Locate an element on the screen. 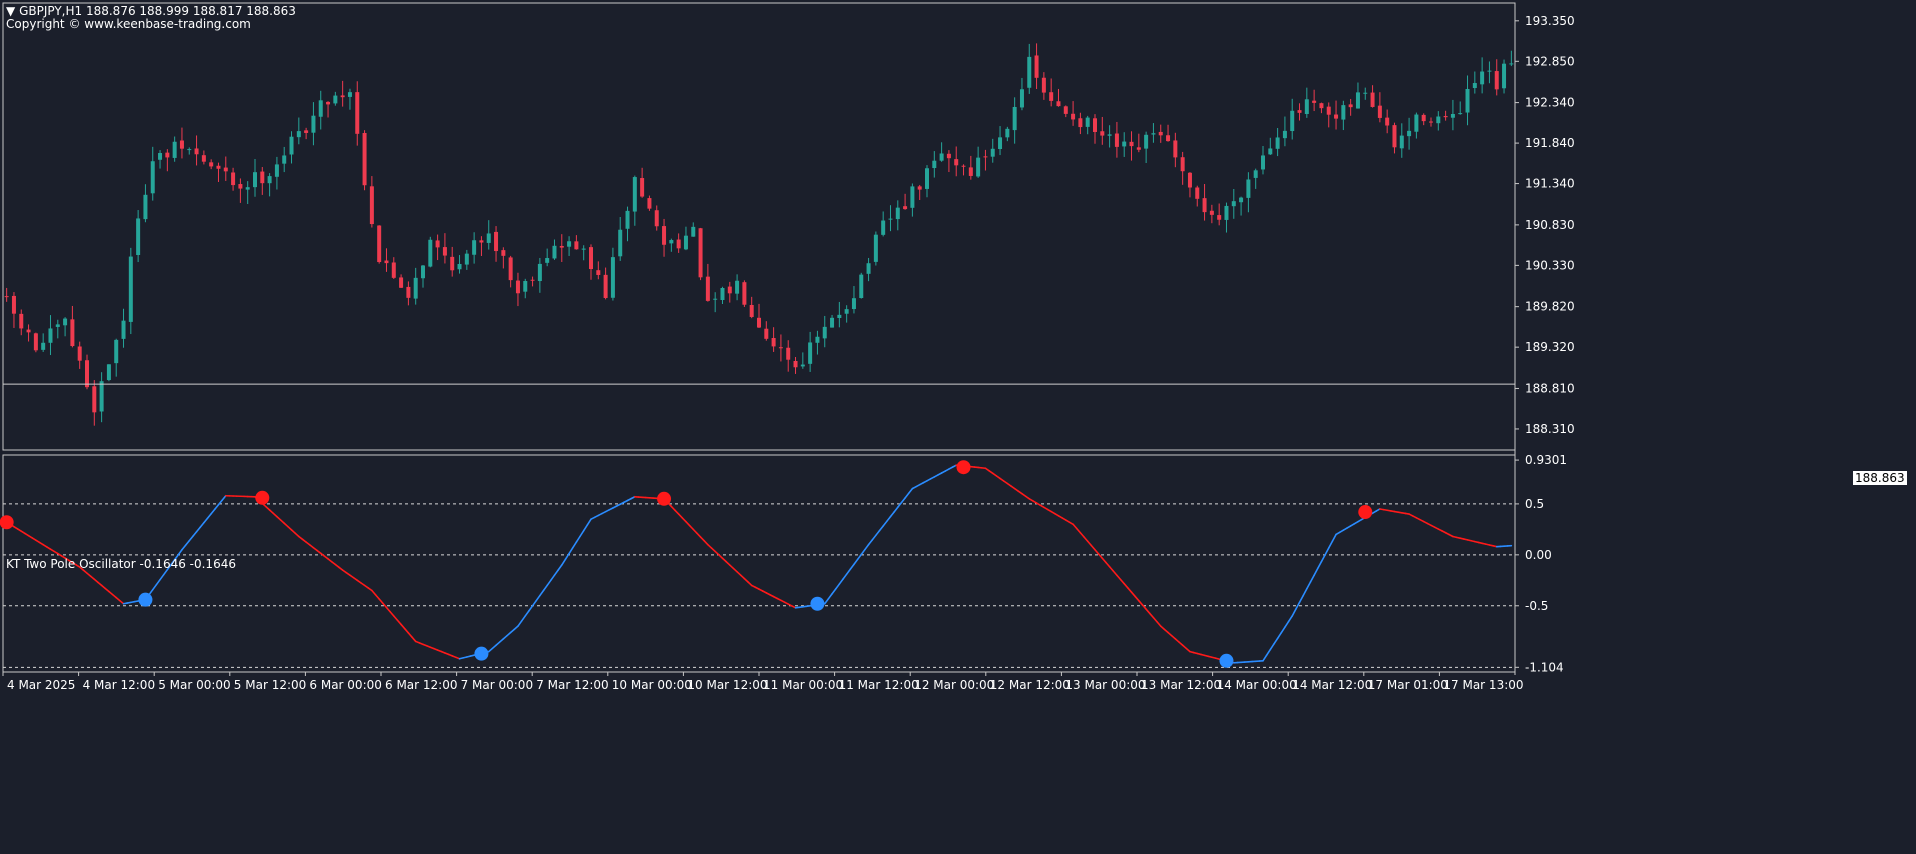  dropdown-triangle-icon: ▼ is located at coordinates (10, 11).